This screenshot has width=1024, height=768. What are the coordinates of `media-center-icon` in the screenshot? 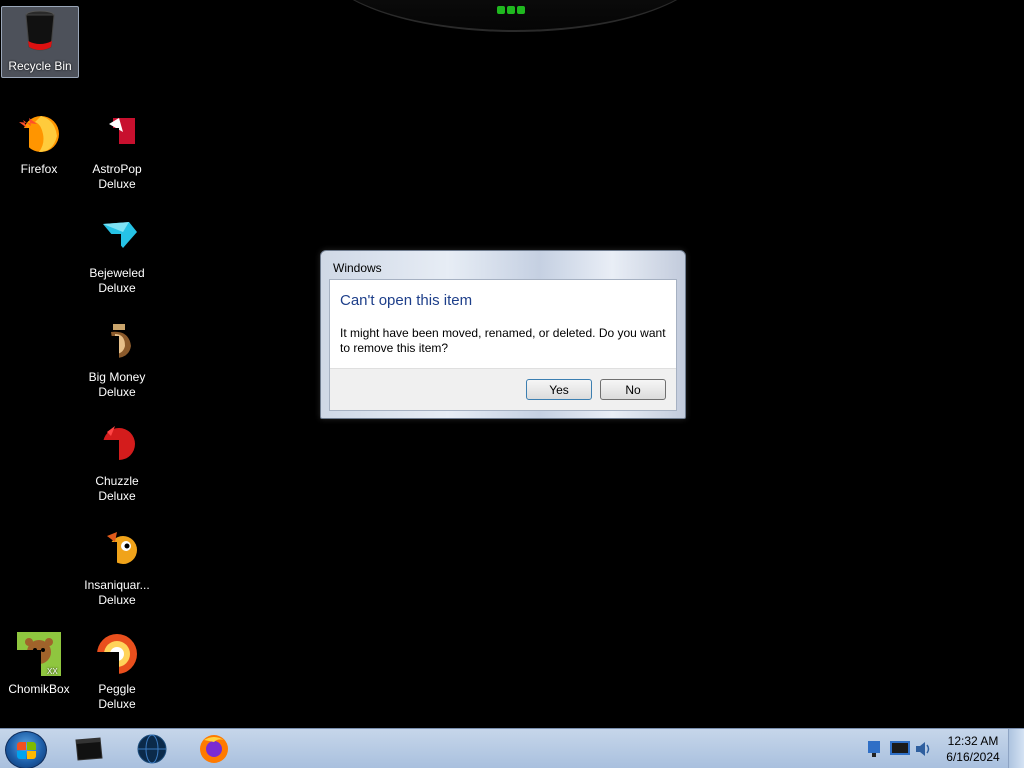 It's located at (89, 749).